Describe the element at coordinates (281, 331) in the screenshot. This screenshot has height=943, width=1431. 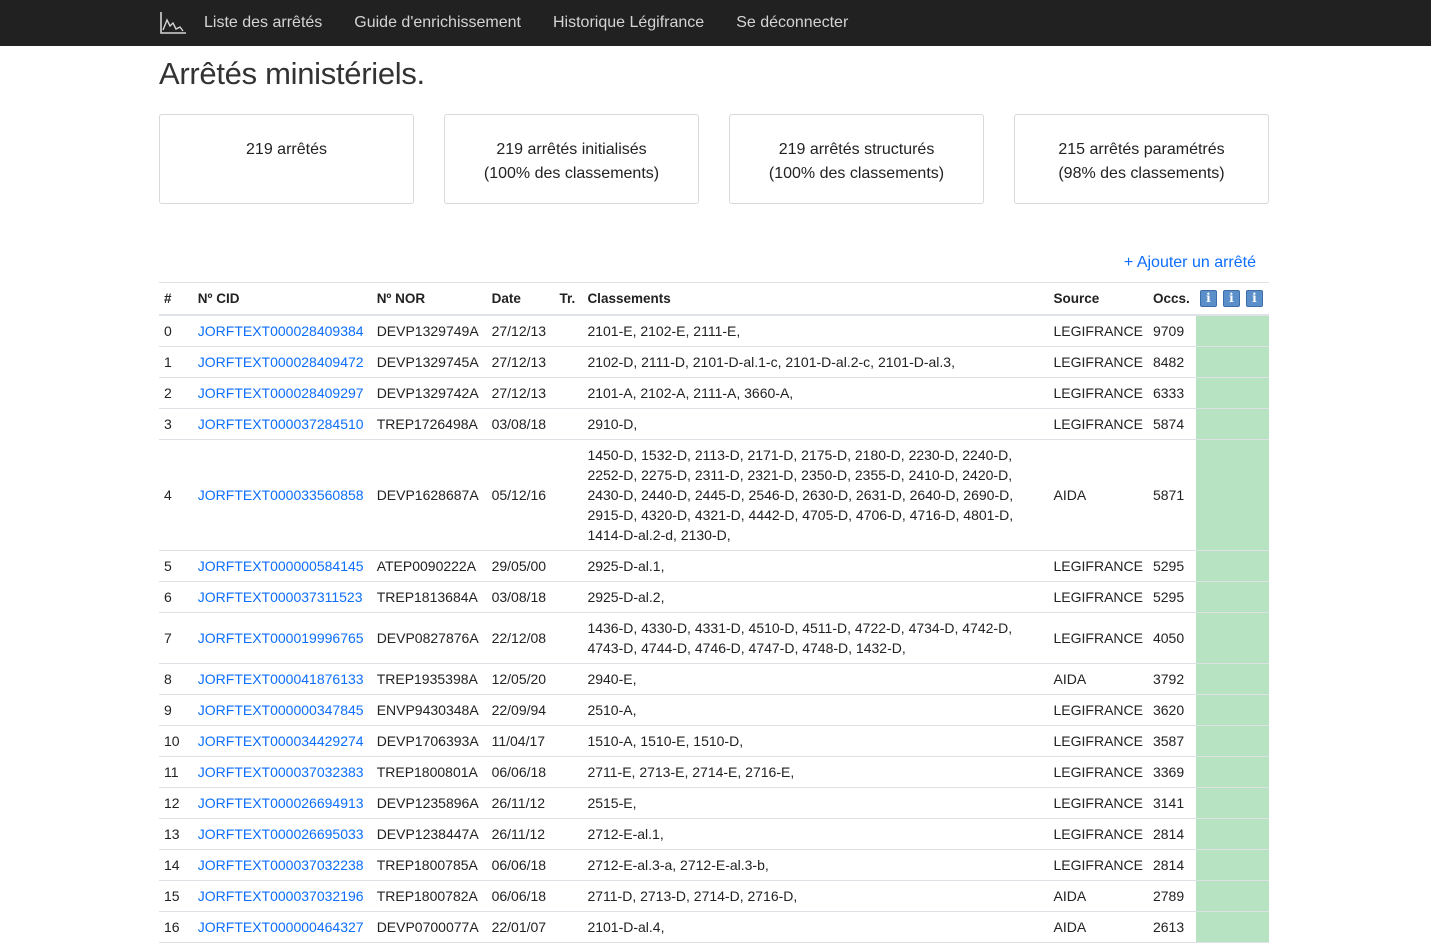
I see `row-cid-link: JORFTEXT000028409384` at that location.